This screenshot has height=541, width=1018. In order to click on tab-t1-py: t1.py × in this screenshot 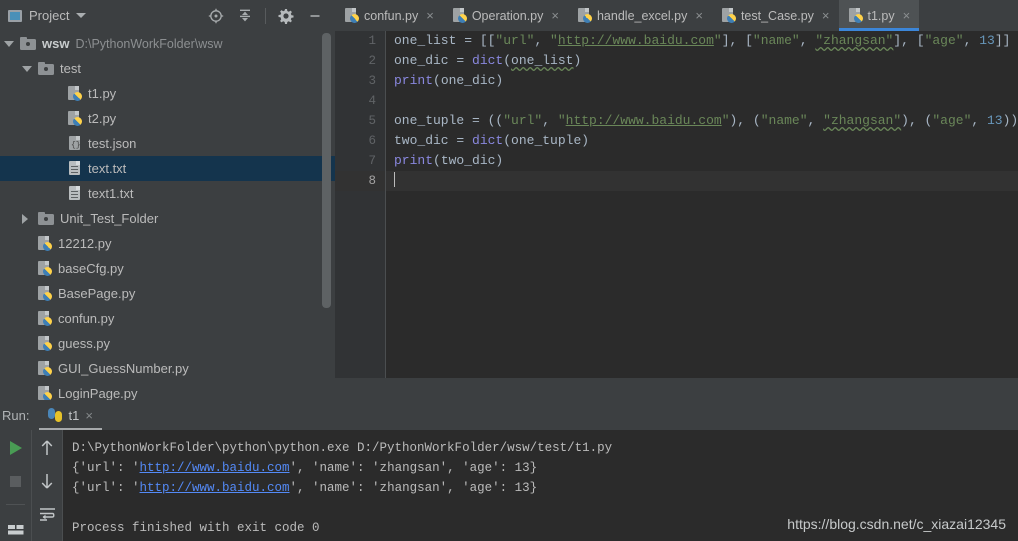, I will do `click(879, 15)`.